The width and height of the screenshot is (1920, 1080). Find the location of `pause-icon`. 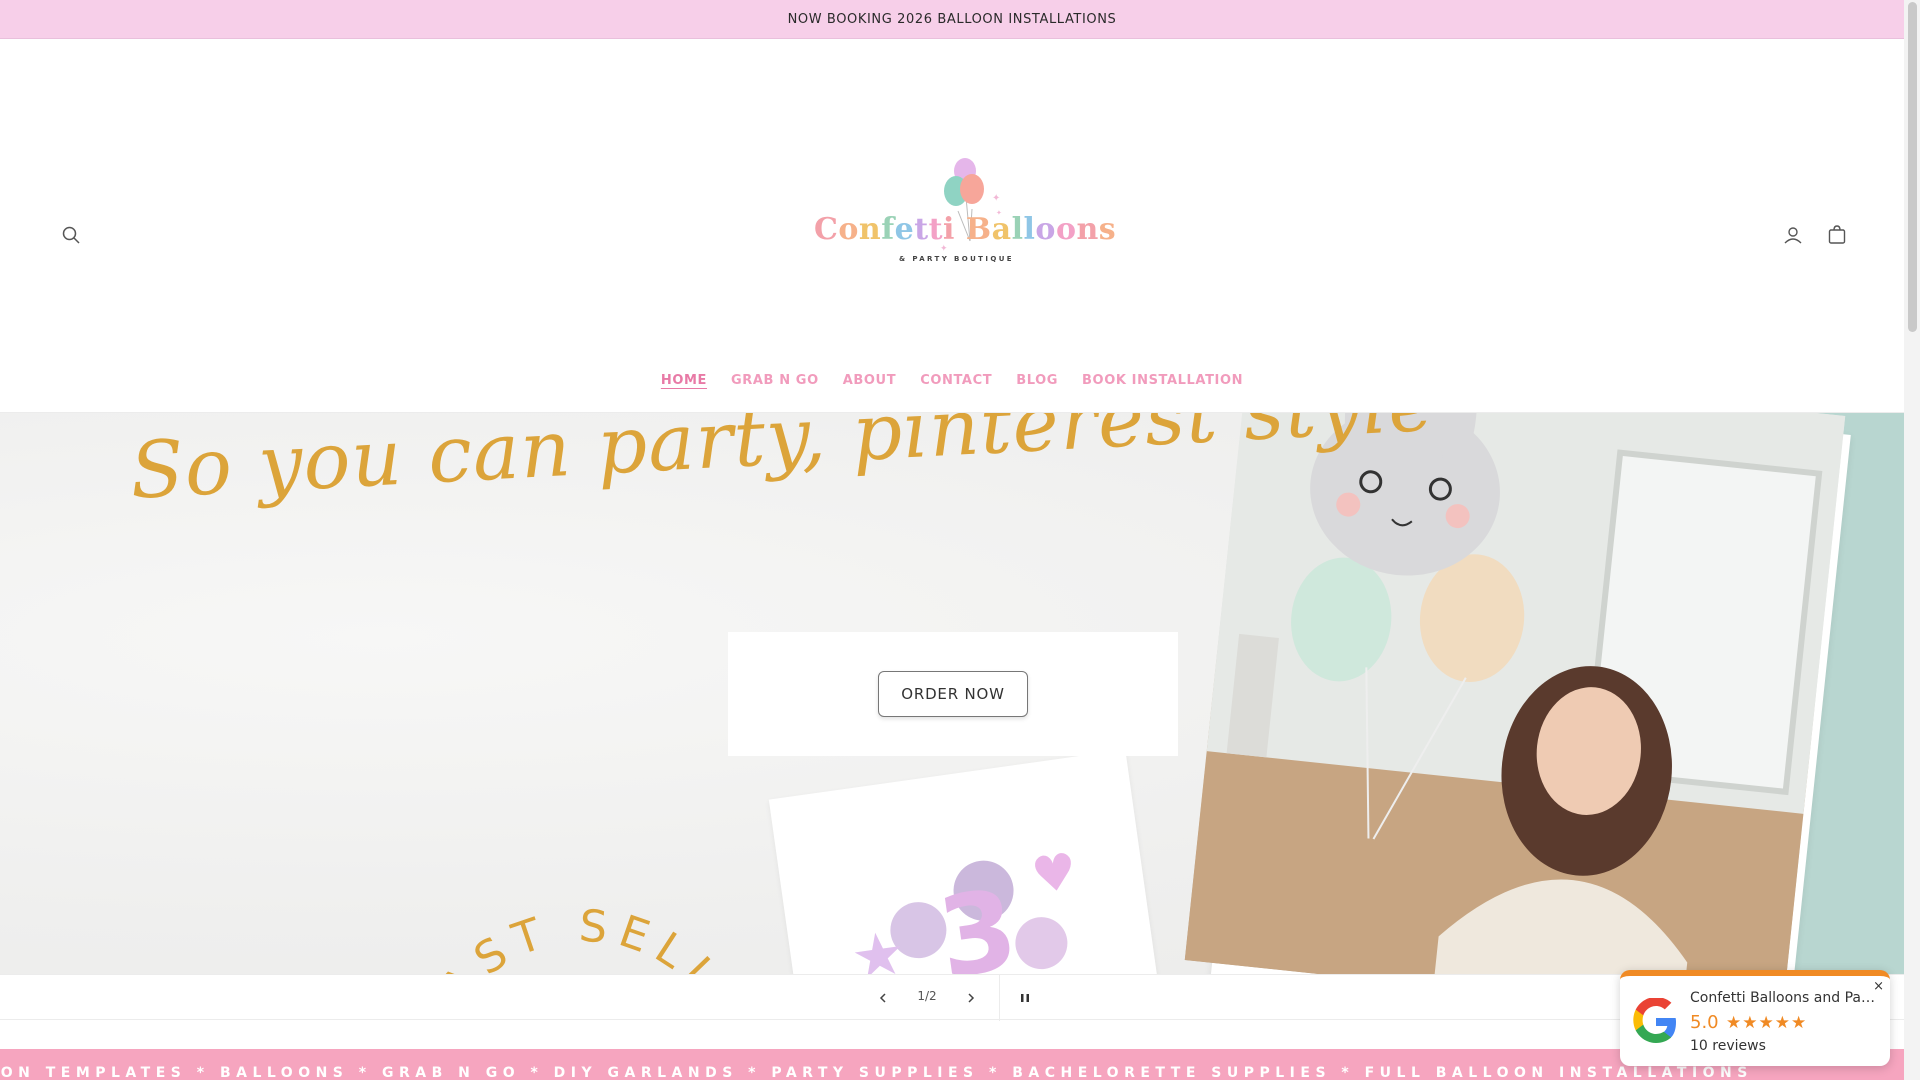

pause-icon is located at coordinates (1025, 998).